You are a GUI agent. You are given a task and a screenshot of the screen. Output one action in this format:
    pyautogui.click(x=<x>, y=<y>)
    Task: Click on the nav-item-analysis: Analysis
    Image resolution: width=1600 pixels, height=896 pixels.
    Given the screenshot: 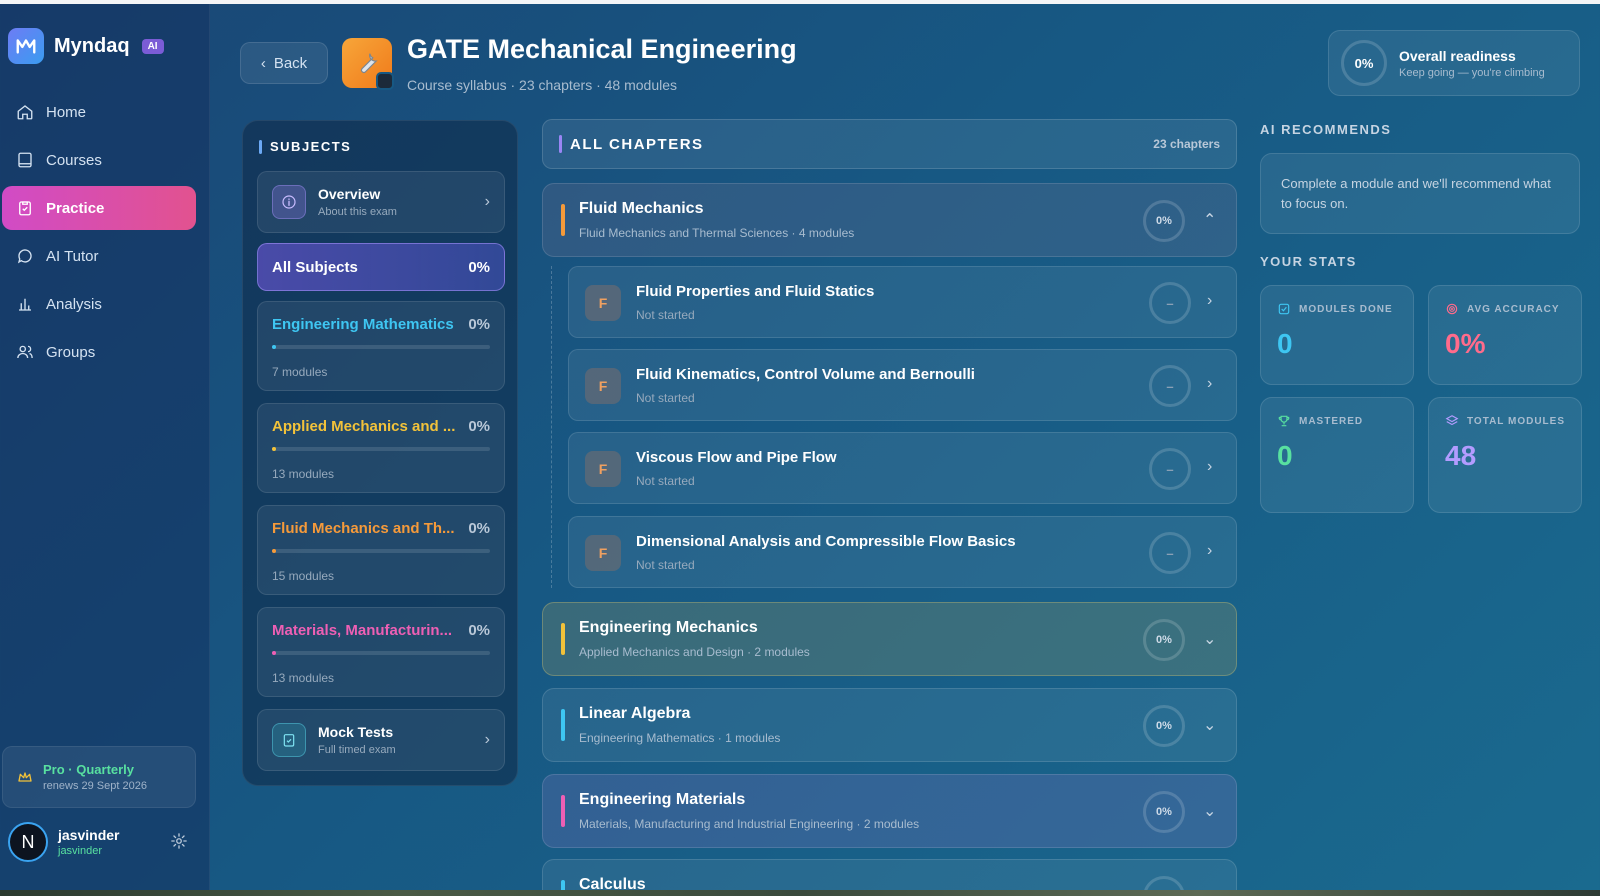 What is the action you would take?
    pyautogui.click(x=99, y=304)
    